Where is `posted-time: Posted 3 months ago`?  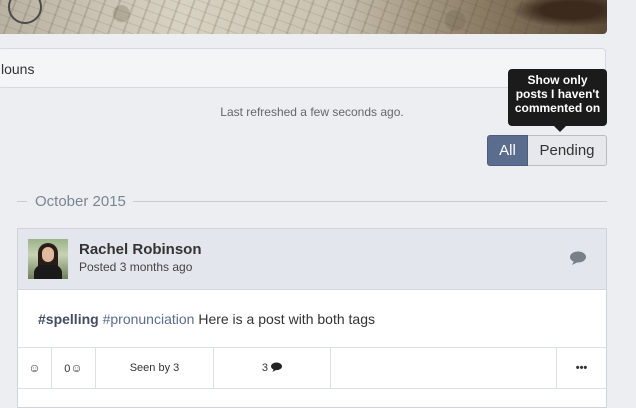
posted-time: Posted 3 months ago is located at coordinates (136, 267).